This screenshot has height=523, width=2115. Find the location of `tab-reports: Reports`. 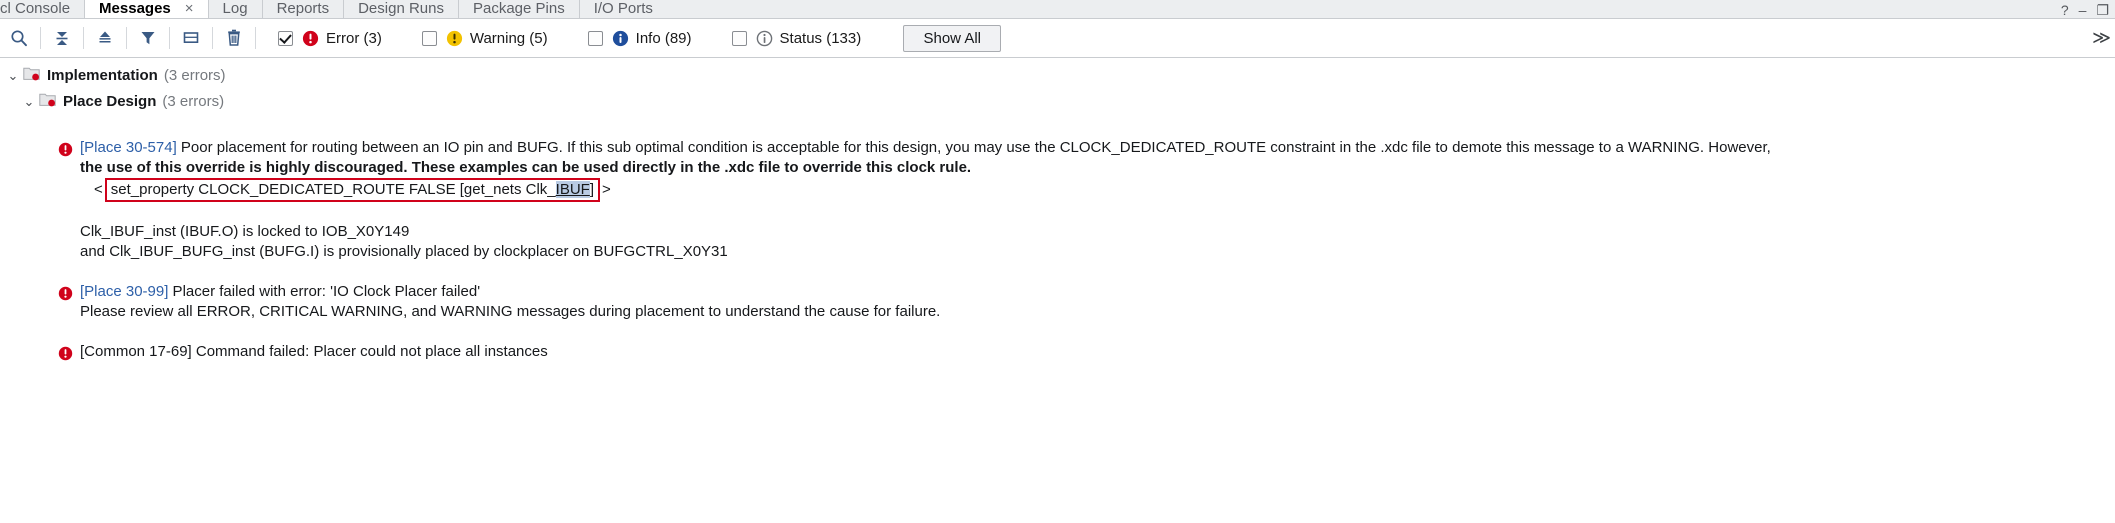

tab-reports: Reports is located at coordinates (302, 9).